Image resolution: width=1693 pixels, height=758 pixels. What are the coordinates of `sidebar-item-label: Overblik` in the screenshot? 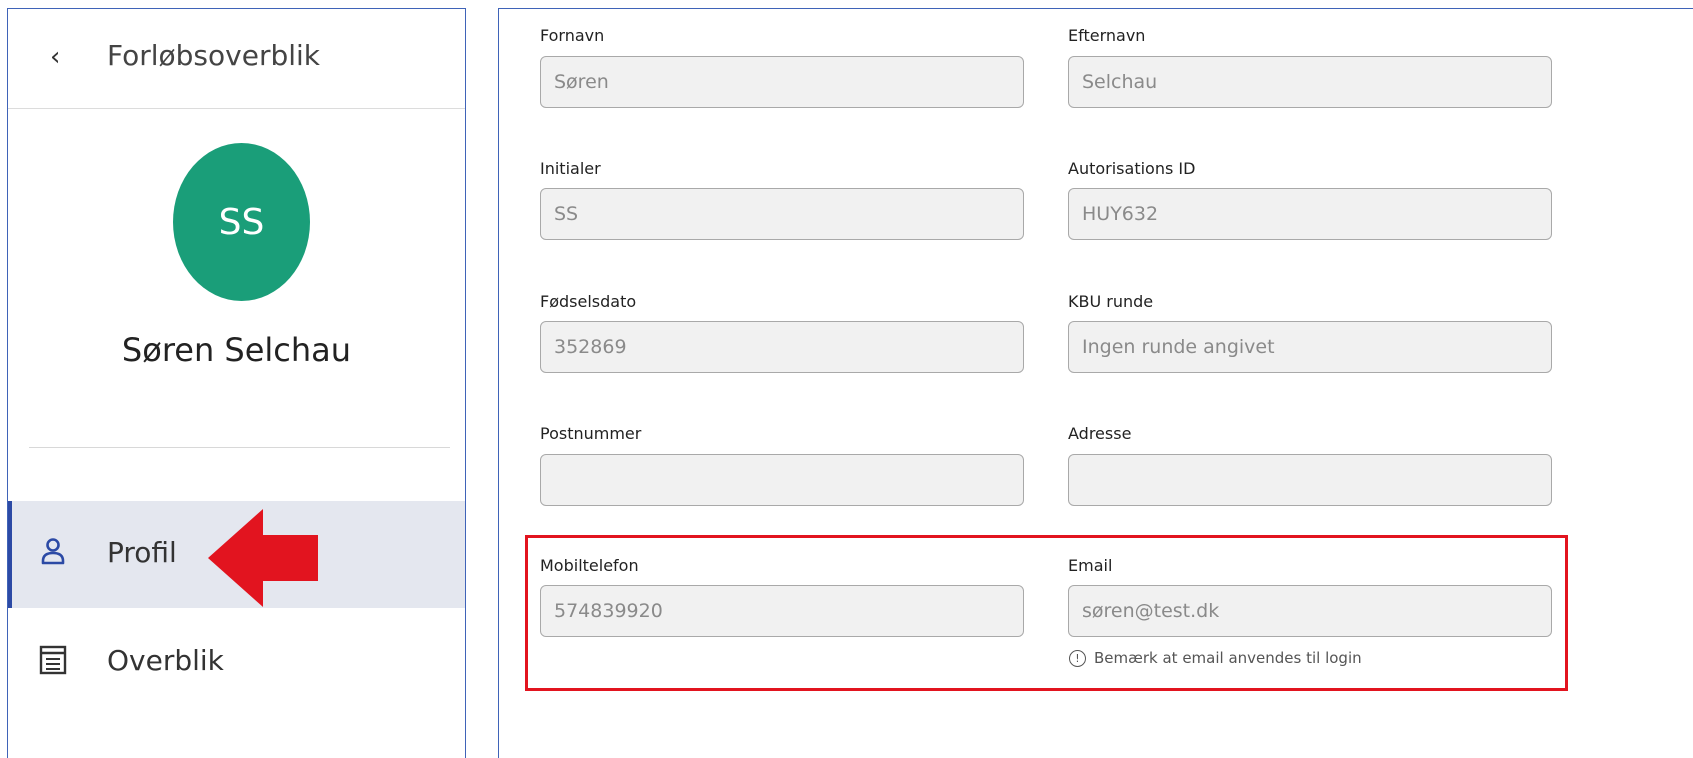 It's located at (165, 660).